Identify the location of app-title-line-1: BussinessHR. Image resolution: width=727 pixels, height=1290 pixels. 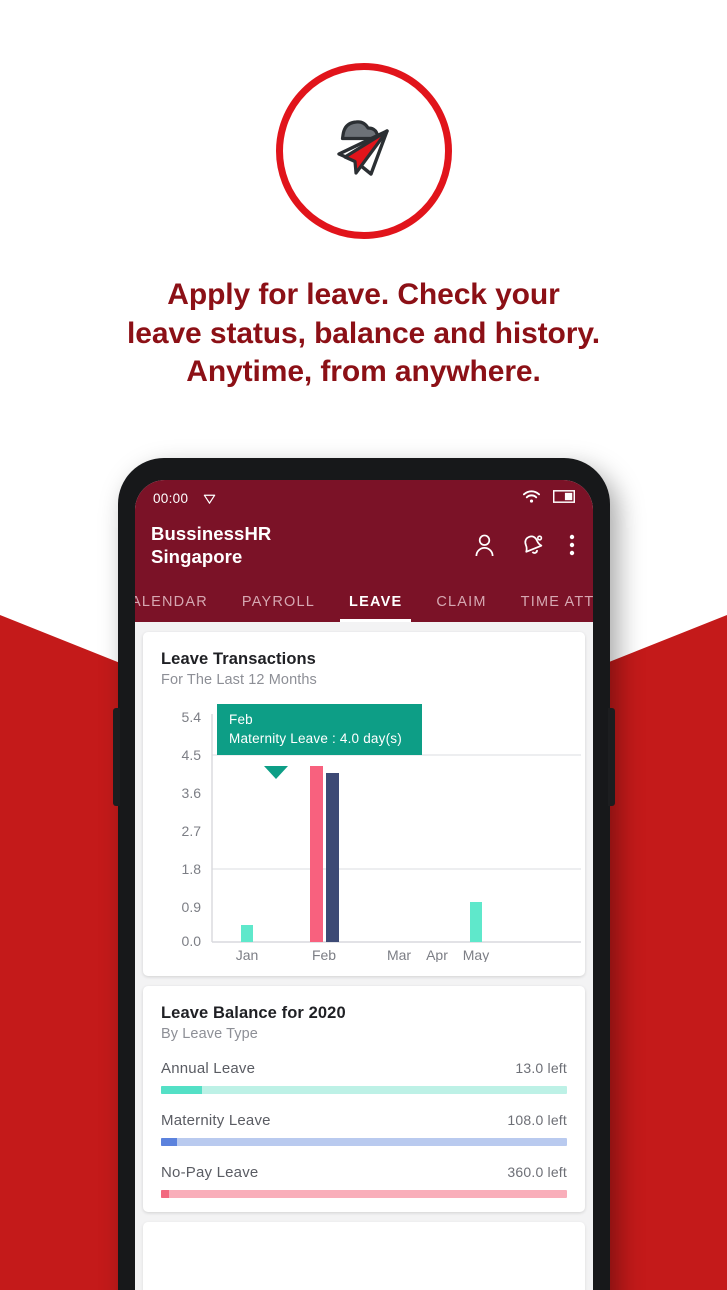
(211, 533).